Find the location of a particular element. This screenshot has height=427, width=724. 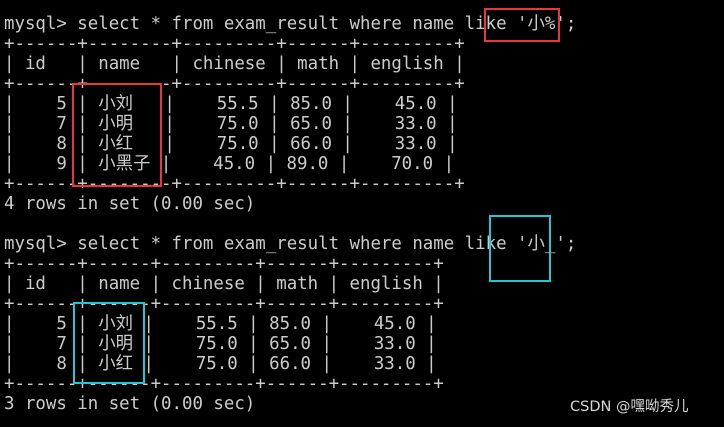

table-2-row: | 7 | 小明 | 75.0 | 65.0 | 33.0 | is located at coordinates (220, 344).